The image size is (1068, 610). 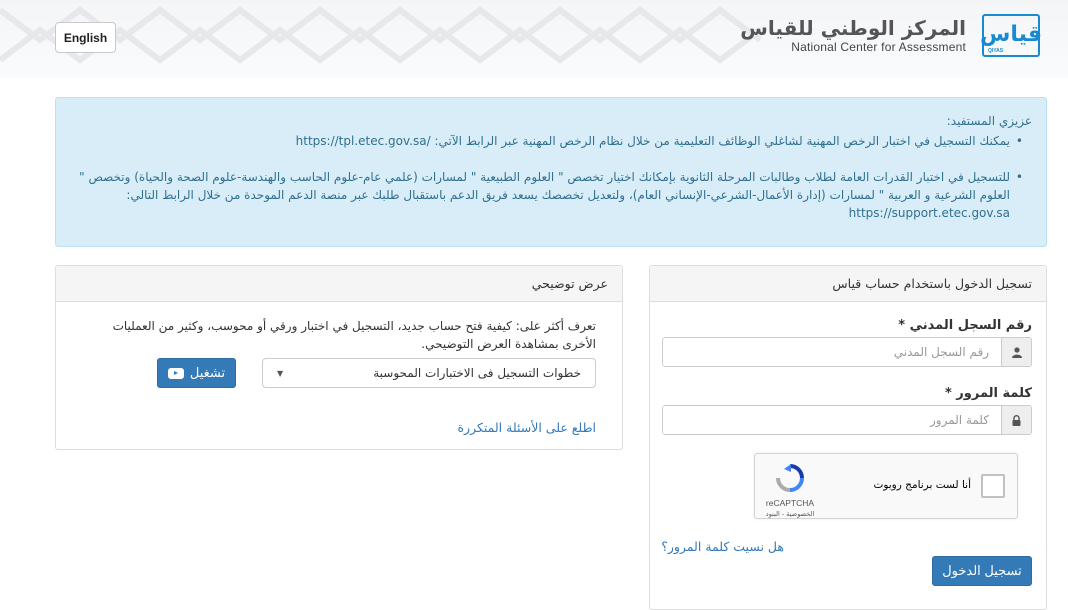 I want to click on recaptcha-brand: reCAPTCHA, so click(x=790, y=503).